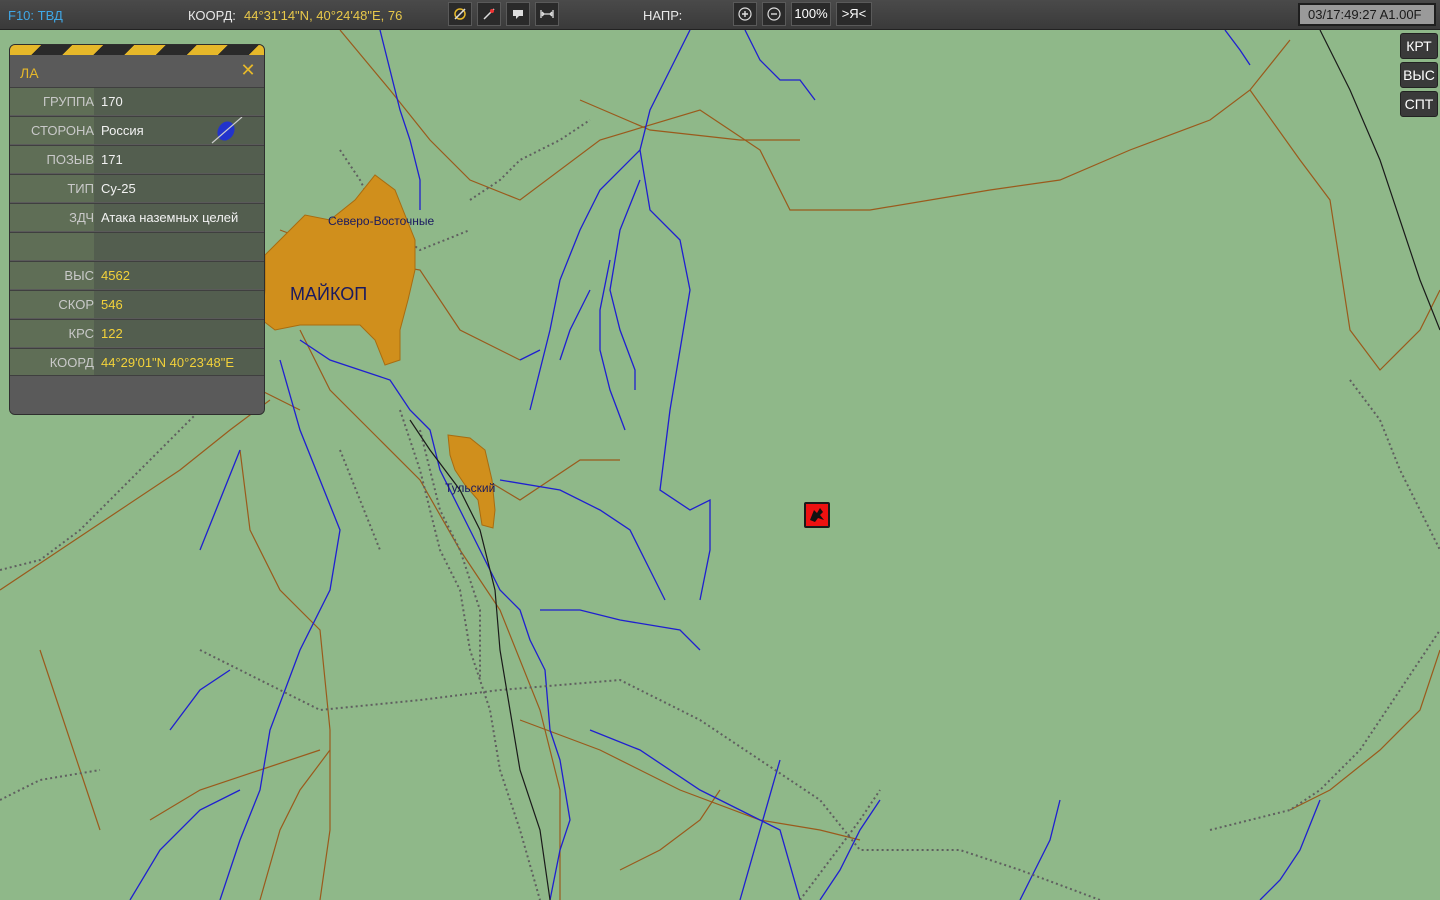  I want to click on center-self-button: >Я<, so click(854, 14).